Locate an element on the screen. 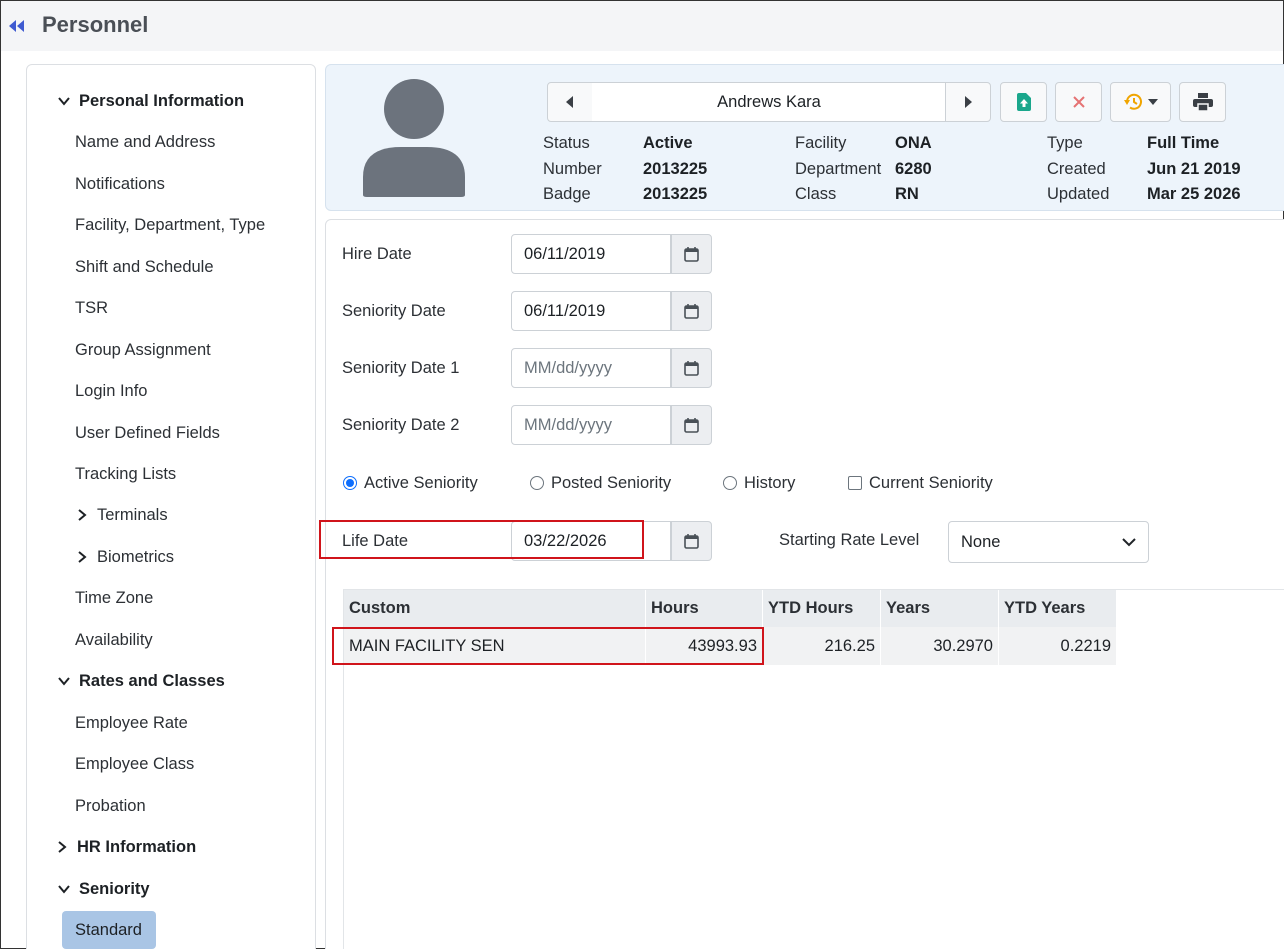  updated-label: Updated is located at coordinates (1078, 194).